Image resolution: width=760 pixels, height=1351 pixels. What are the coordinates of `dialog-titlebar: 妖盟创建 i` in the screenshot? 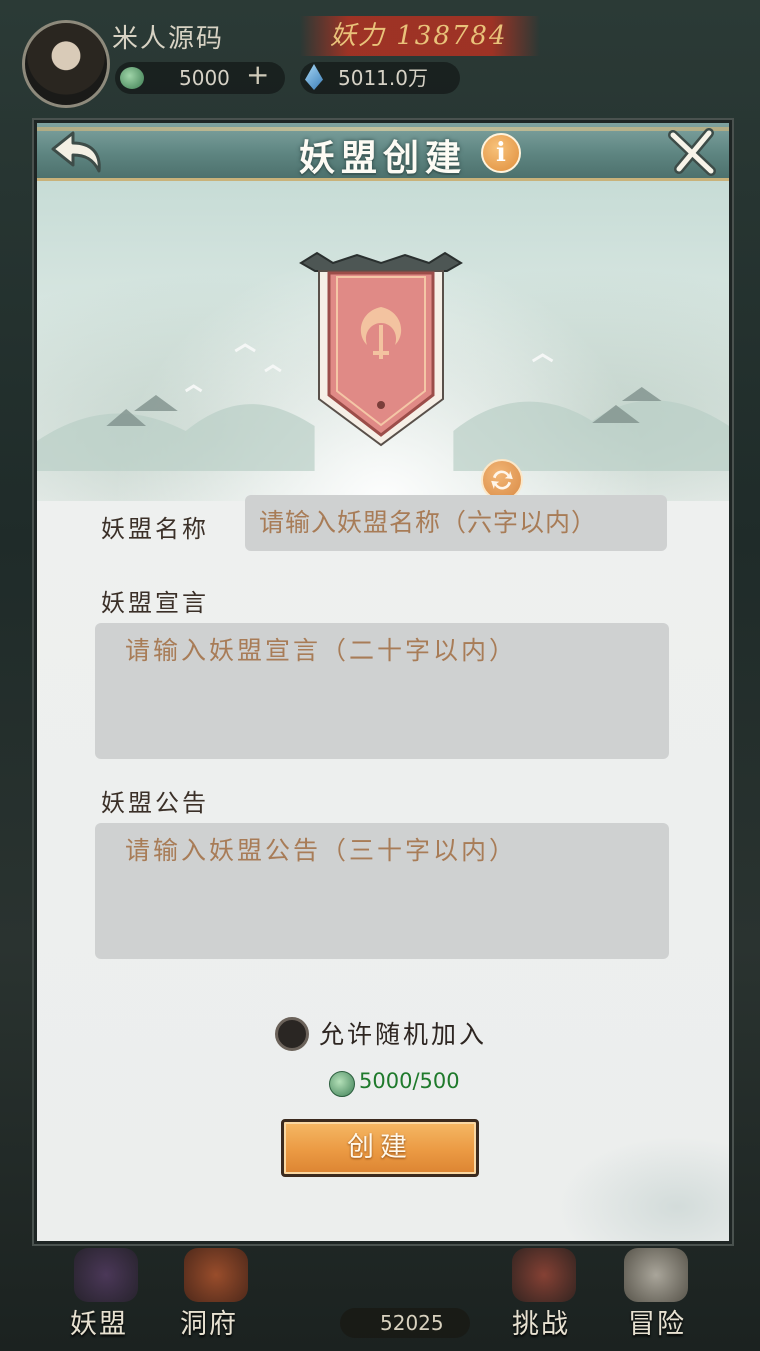 It's located at (383, 152).